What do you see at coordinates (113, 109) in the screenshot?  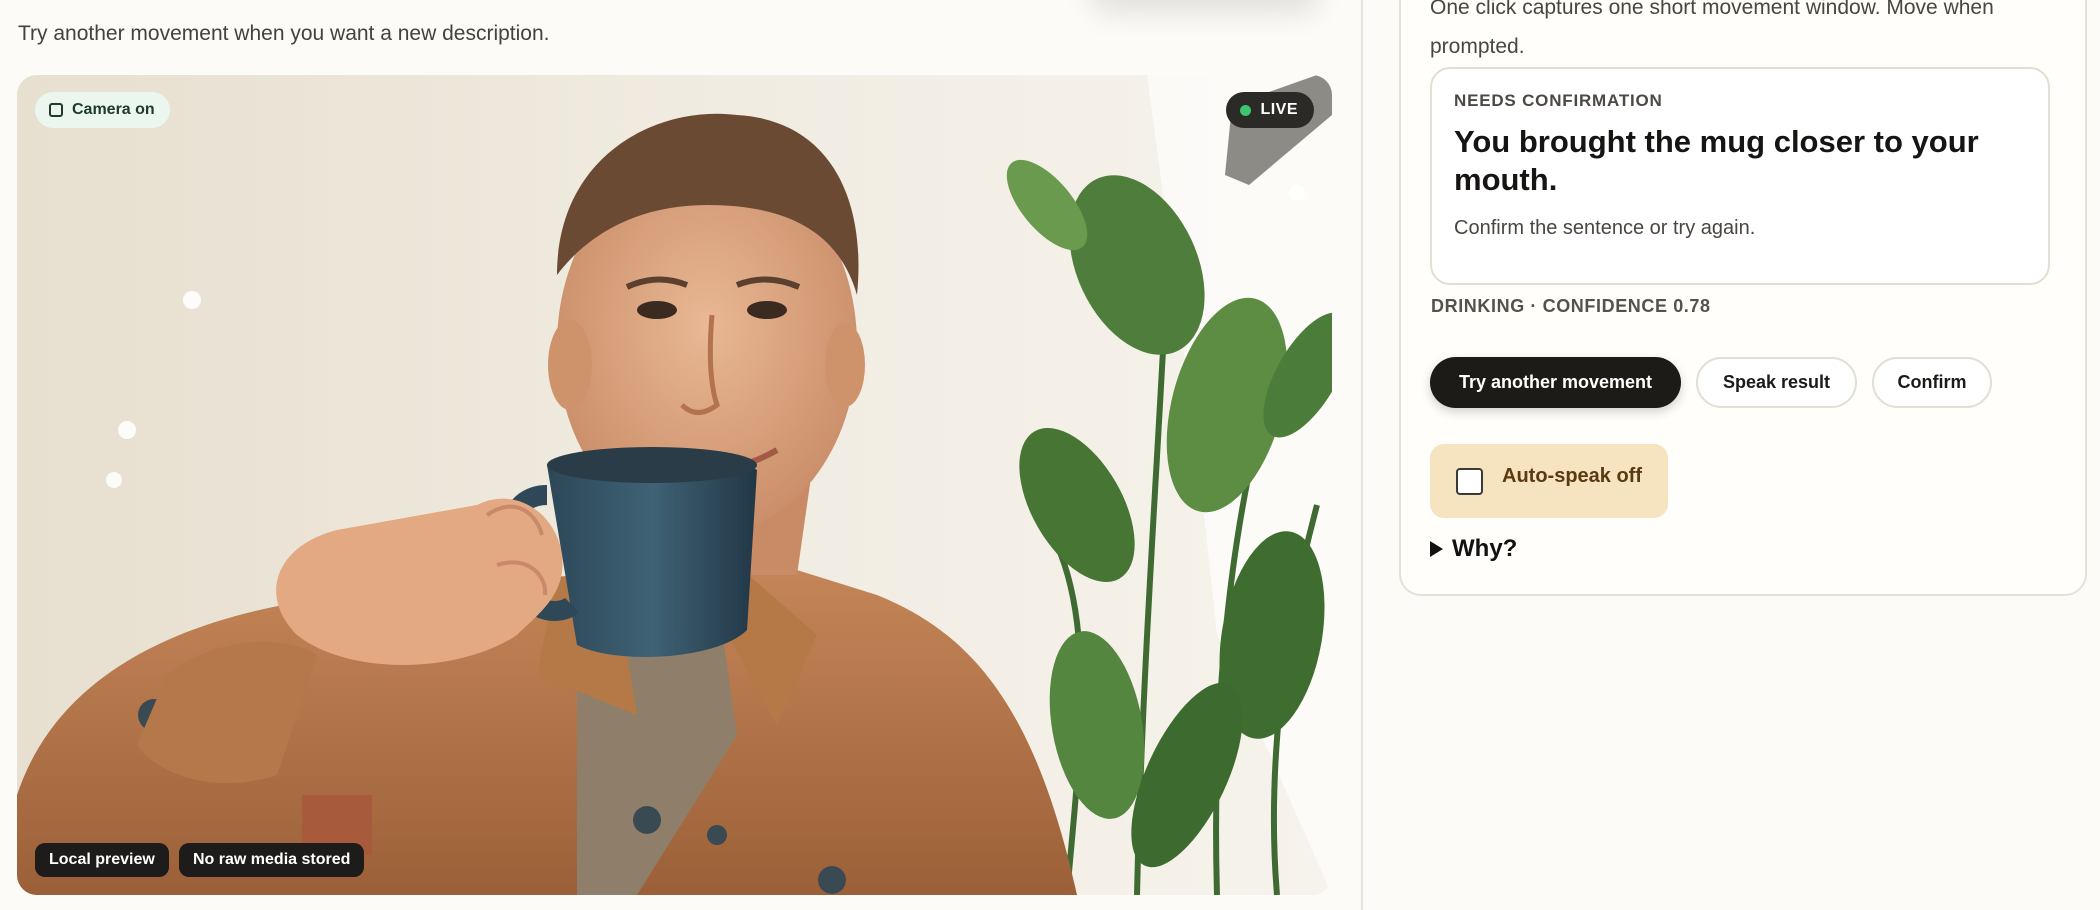 I see `camera-status-label: Camera on` at bounding box center [113, 109].